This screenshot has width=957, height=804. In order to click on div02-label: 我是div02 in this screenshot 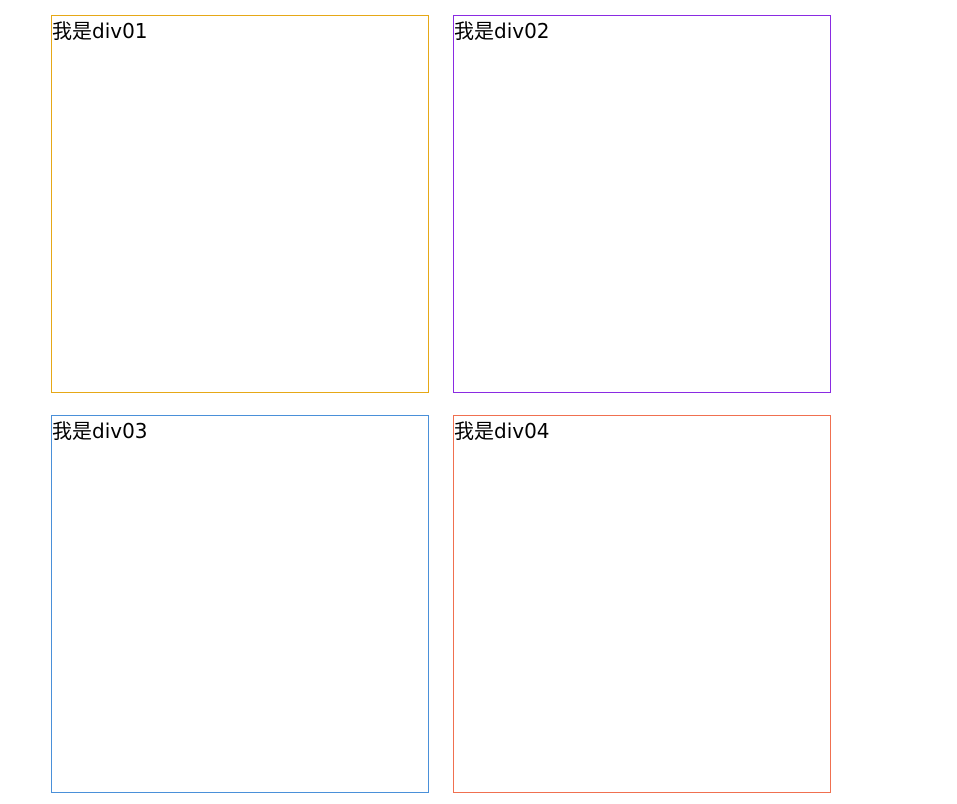, I will do `click(502, 31)`.